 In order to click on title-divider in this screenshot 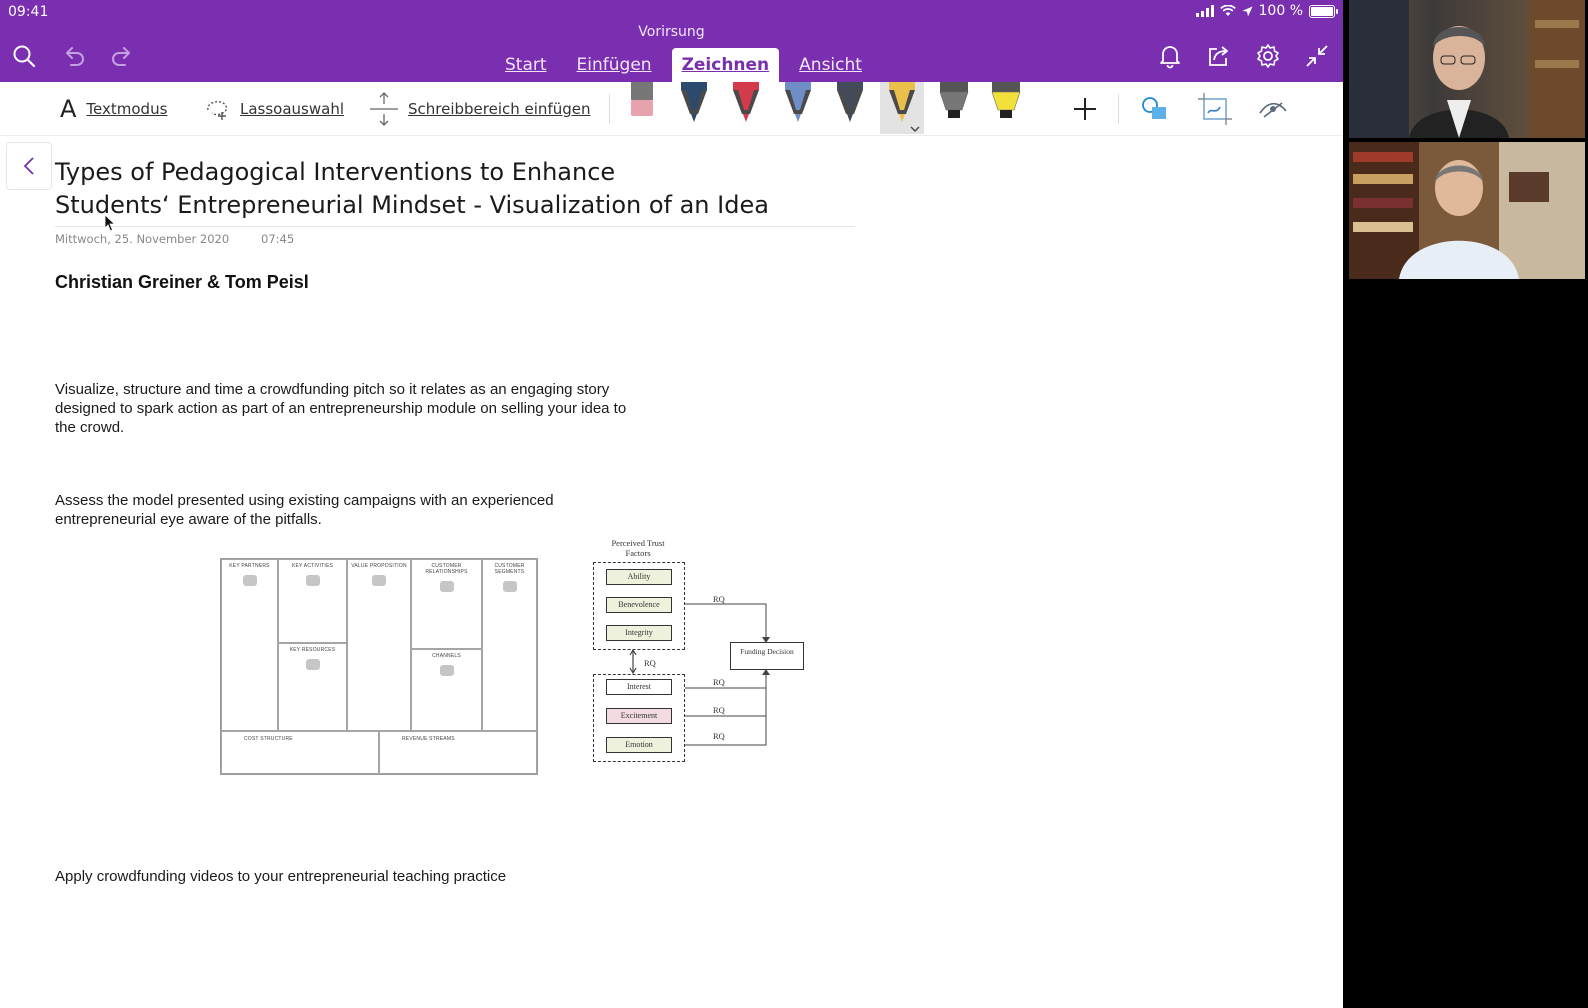, I will do `click(455, 226)`.